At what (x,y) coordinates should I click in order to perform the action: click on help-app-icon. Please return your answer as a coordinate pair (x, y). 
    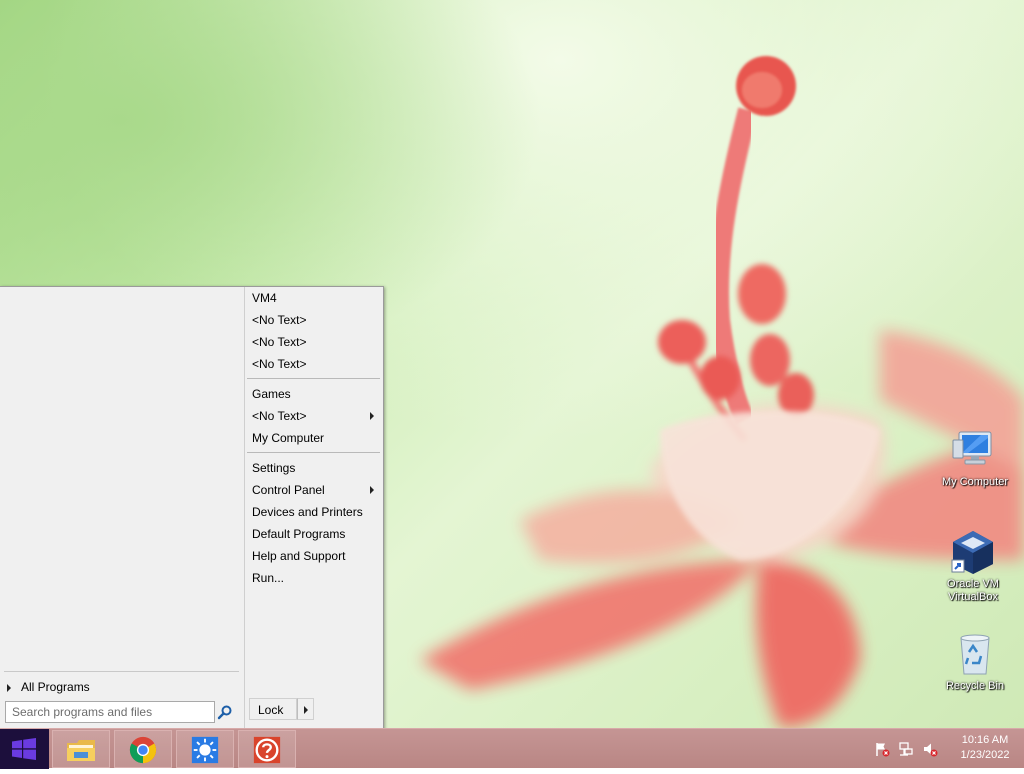
    Looking at the image, I should click on (267, 750).